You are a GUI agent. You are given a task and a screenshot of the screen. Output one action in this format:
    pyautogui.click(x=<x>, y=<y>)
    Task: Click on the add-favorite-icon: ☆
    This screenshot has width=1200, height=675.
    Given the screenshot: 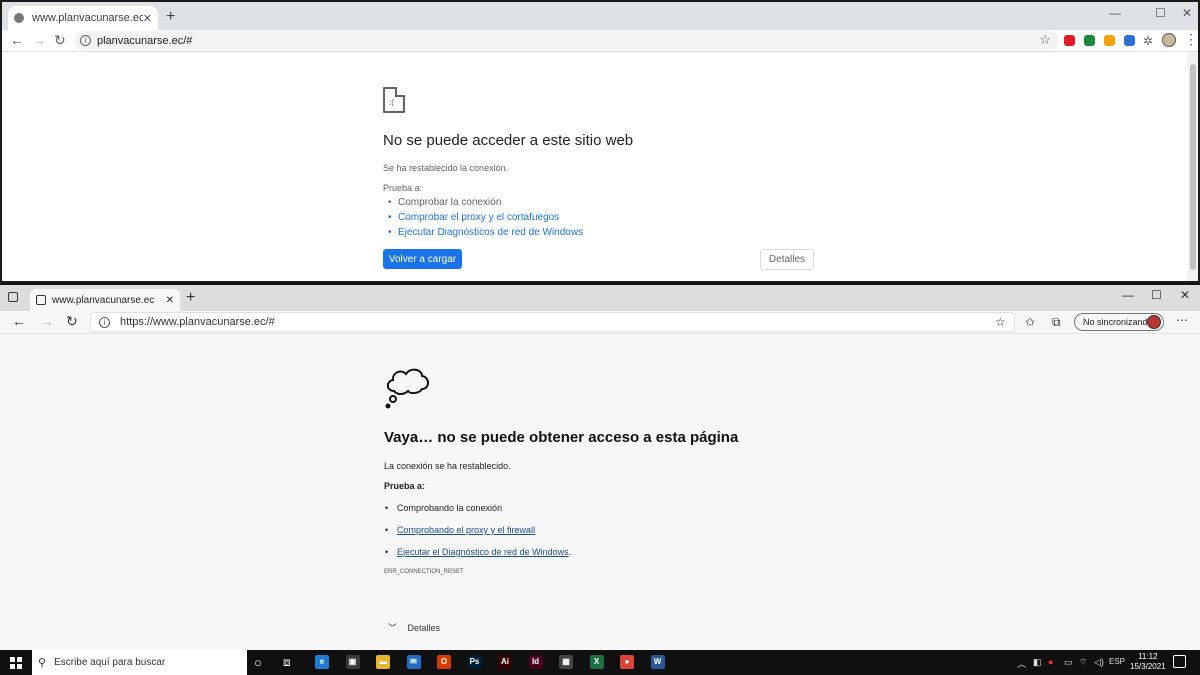 What is the action you would take?
    pyautogui.click(x=1000, y=322)
    